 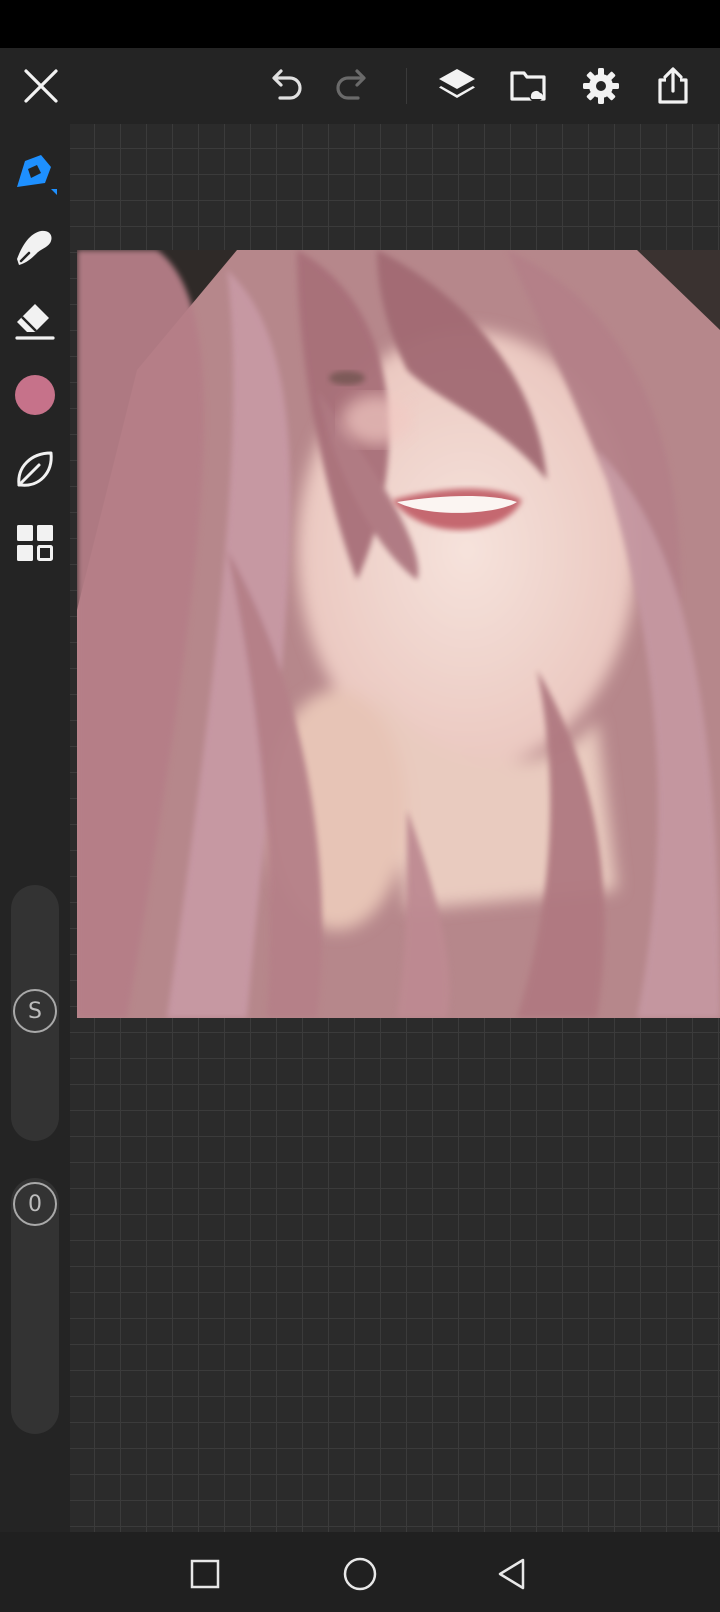 I want to click on home-button, so click(x=360, y=1574).